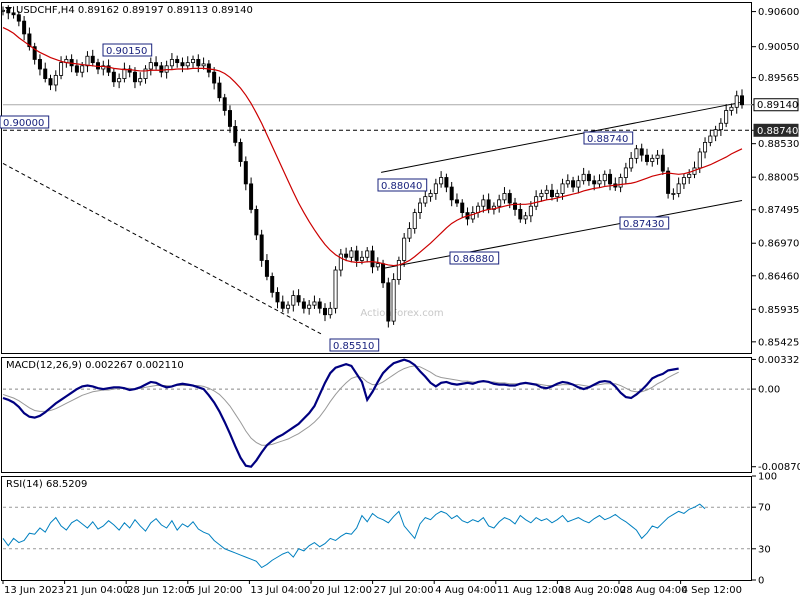 The width and height of the screenshot is (800, 600). Describe the element at coordinates (712, 590) in the screenshot. I see `time-tick-label: 4 Sep 12:00` at that location.